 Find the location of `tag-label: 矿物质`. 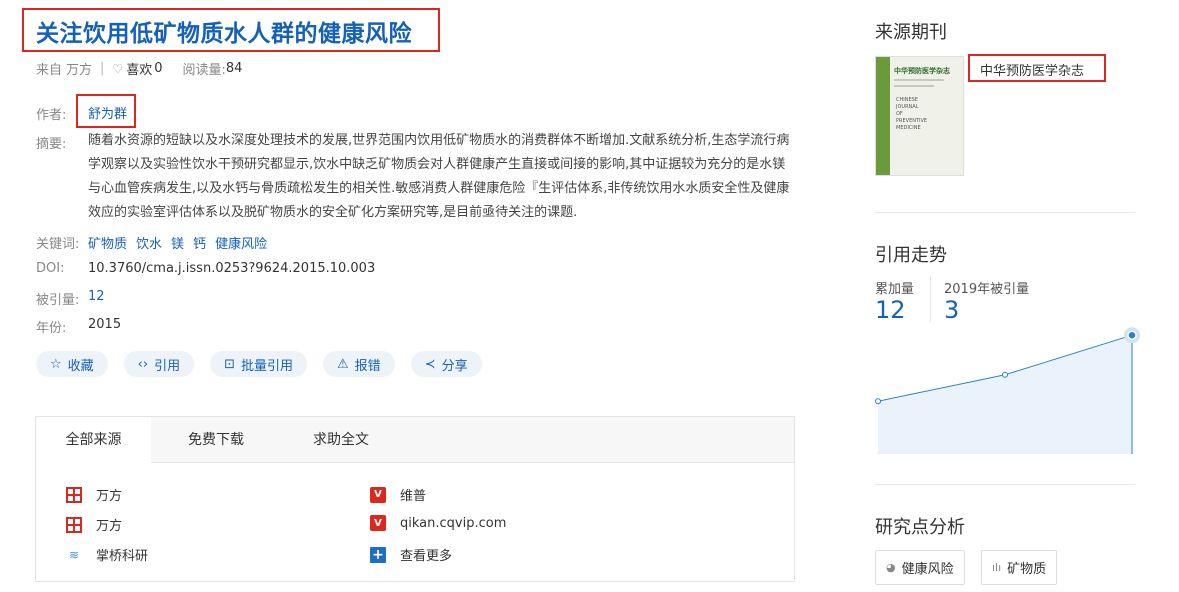

tag-label: 矿物质 is located at coordinates (1027, 569).